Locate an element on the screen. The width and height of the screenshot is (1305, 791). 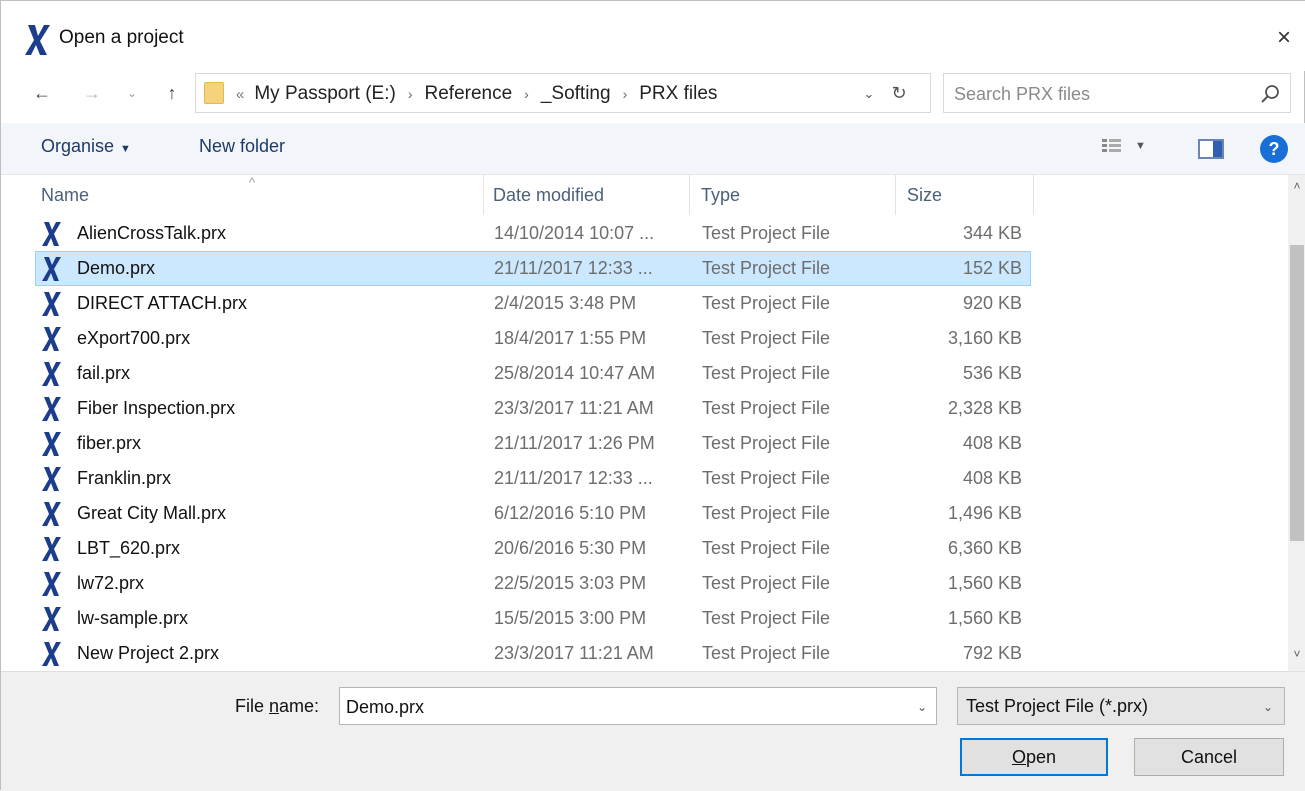
breadcrumb-item-reference: Reference is located at coordinates (469, 94).